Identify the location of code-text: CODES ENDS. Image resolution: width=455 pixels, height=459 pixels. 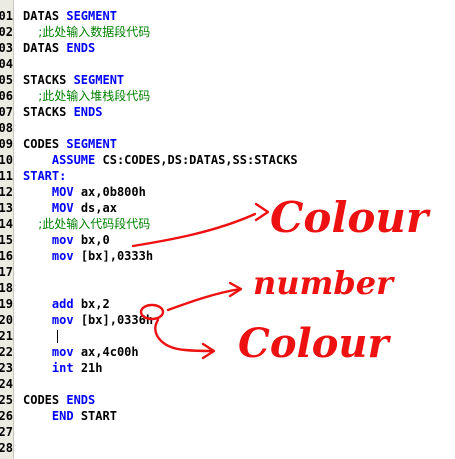
(59, 400).